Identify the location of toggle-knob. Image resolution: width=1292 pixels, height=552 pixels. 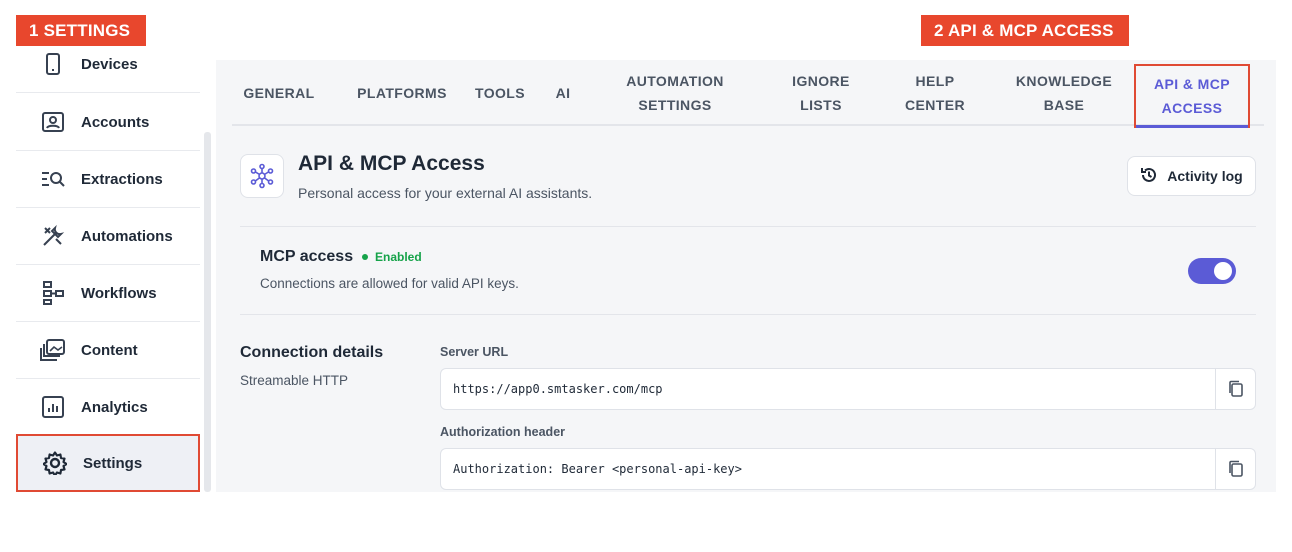
(1223, 271).